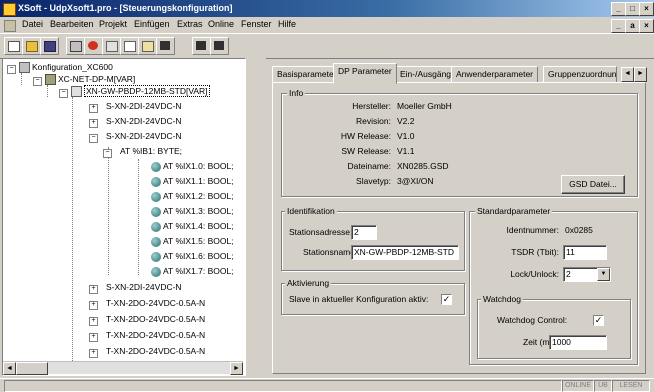 The height and width of the screenshot is (392, 654). I want to click on tab-basisparameter: Basisparameter, so click(307, 74).